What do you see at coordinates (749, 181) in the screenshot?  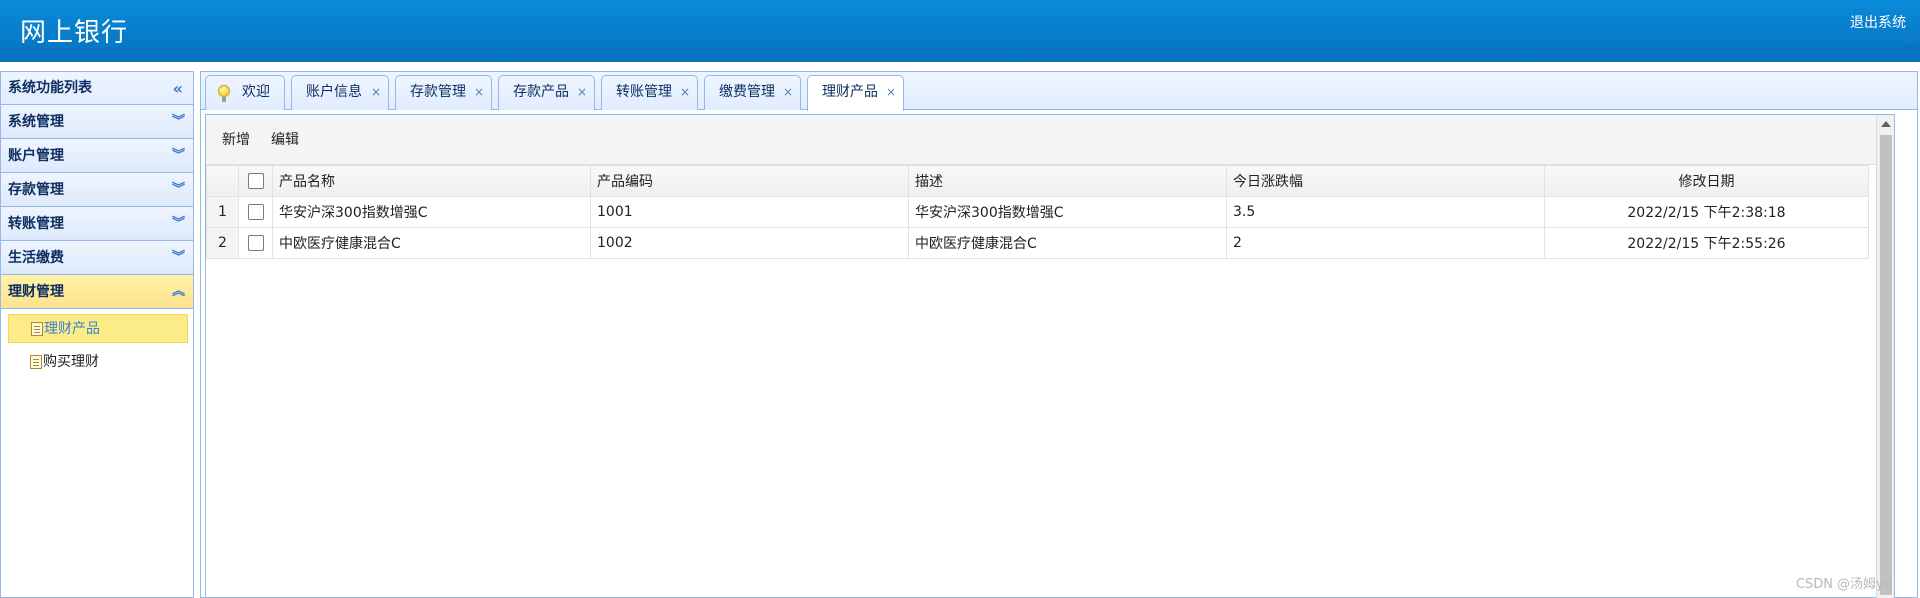 I see `column-header: 产品编码` at bounding box center [749, 181].